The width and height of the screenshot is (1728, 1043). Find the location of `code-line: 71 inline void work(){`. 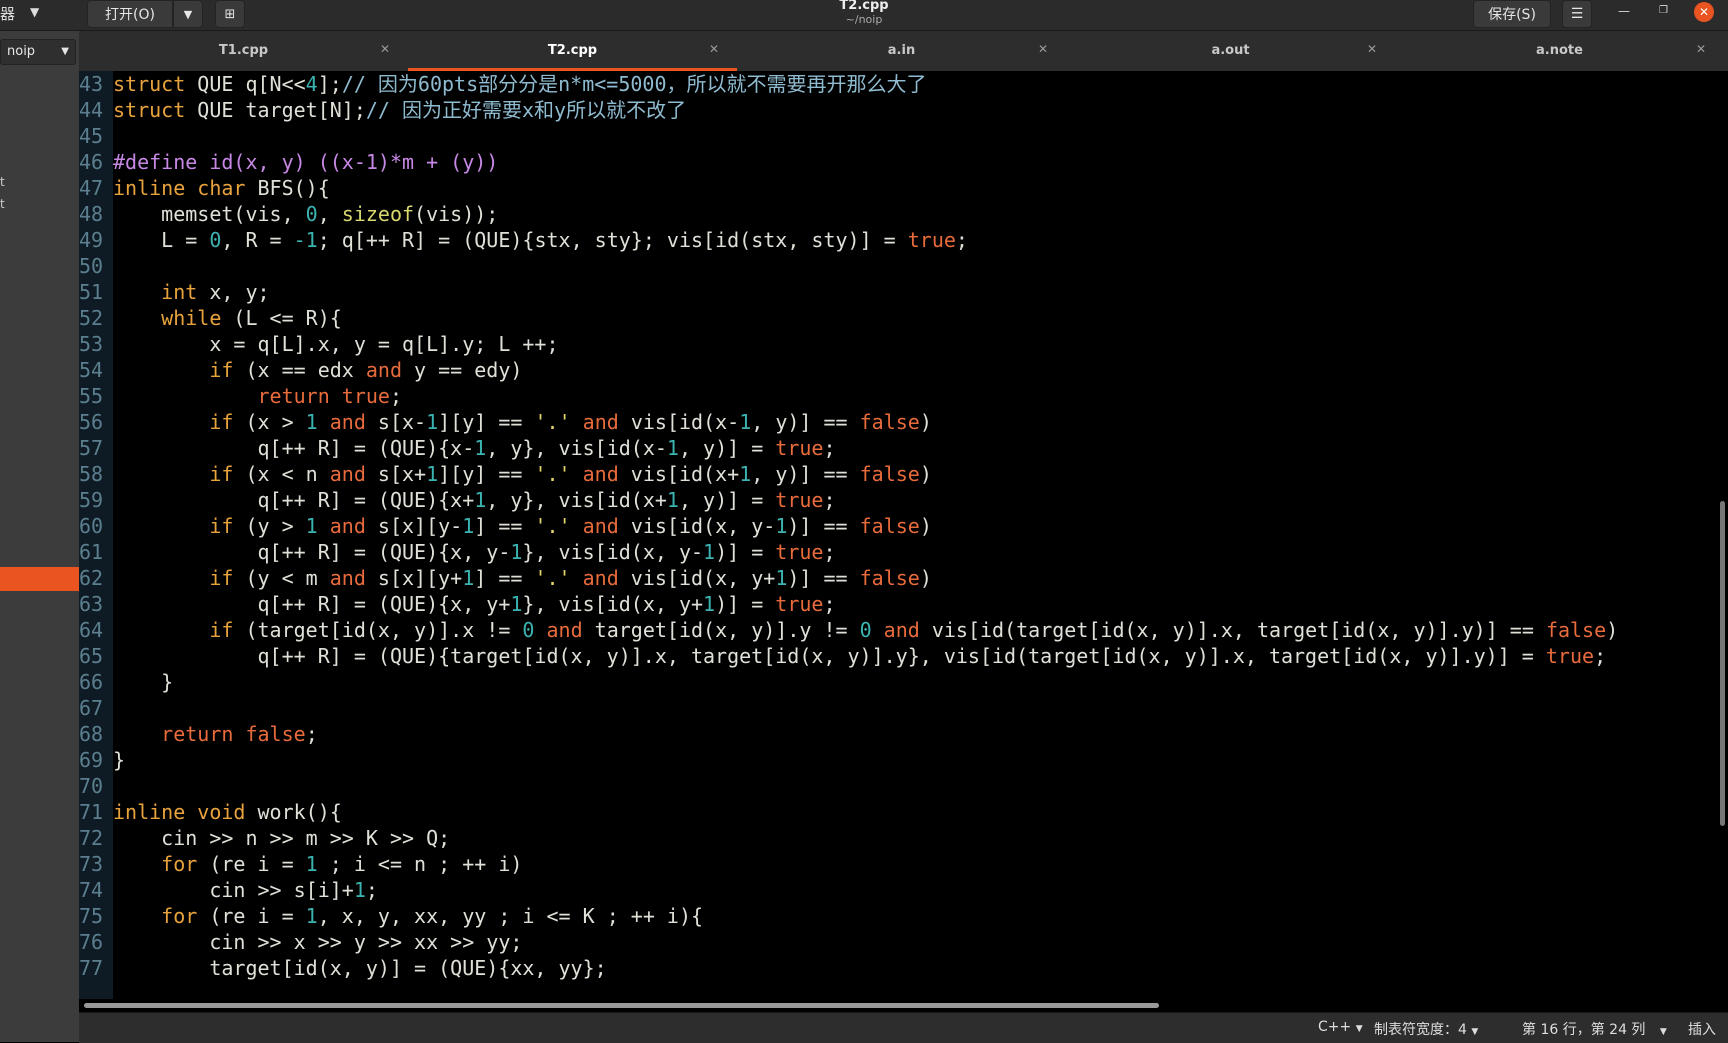

code-line: 71 inline void work(){ is located at coordinates (210, 812).